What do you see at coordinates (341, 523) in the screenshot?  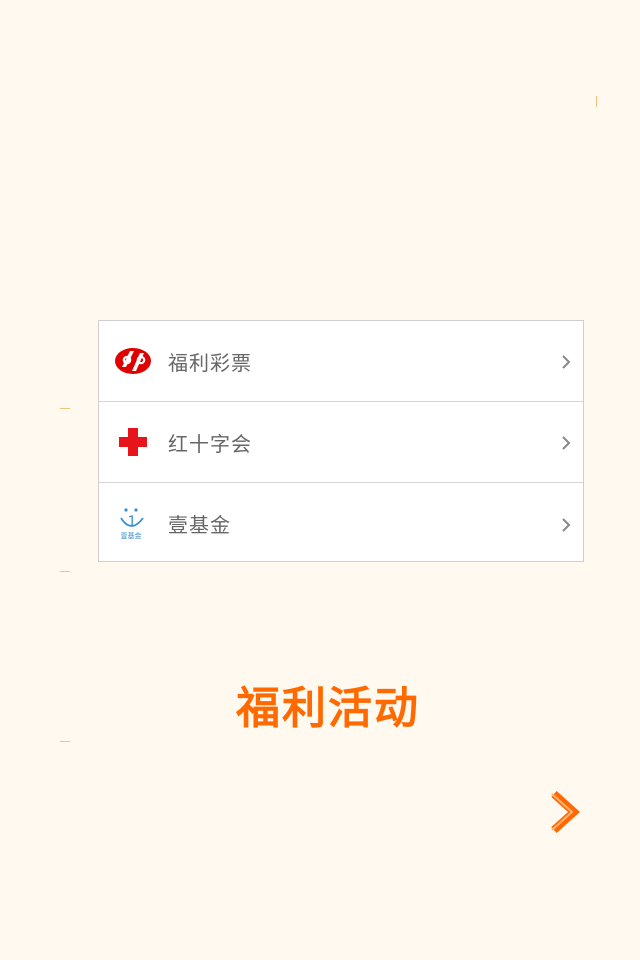 I see `list-item-one-foundation: 1 壹基金 壹基金` at bounding box center [341, 523].